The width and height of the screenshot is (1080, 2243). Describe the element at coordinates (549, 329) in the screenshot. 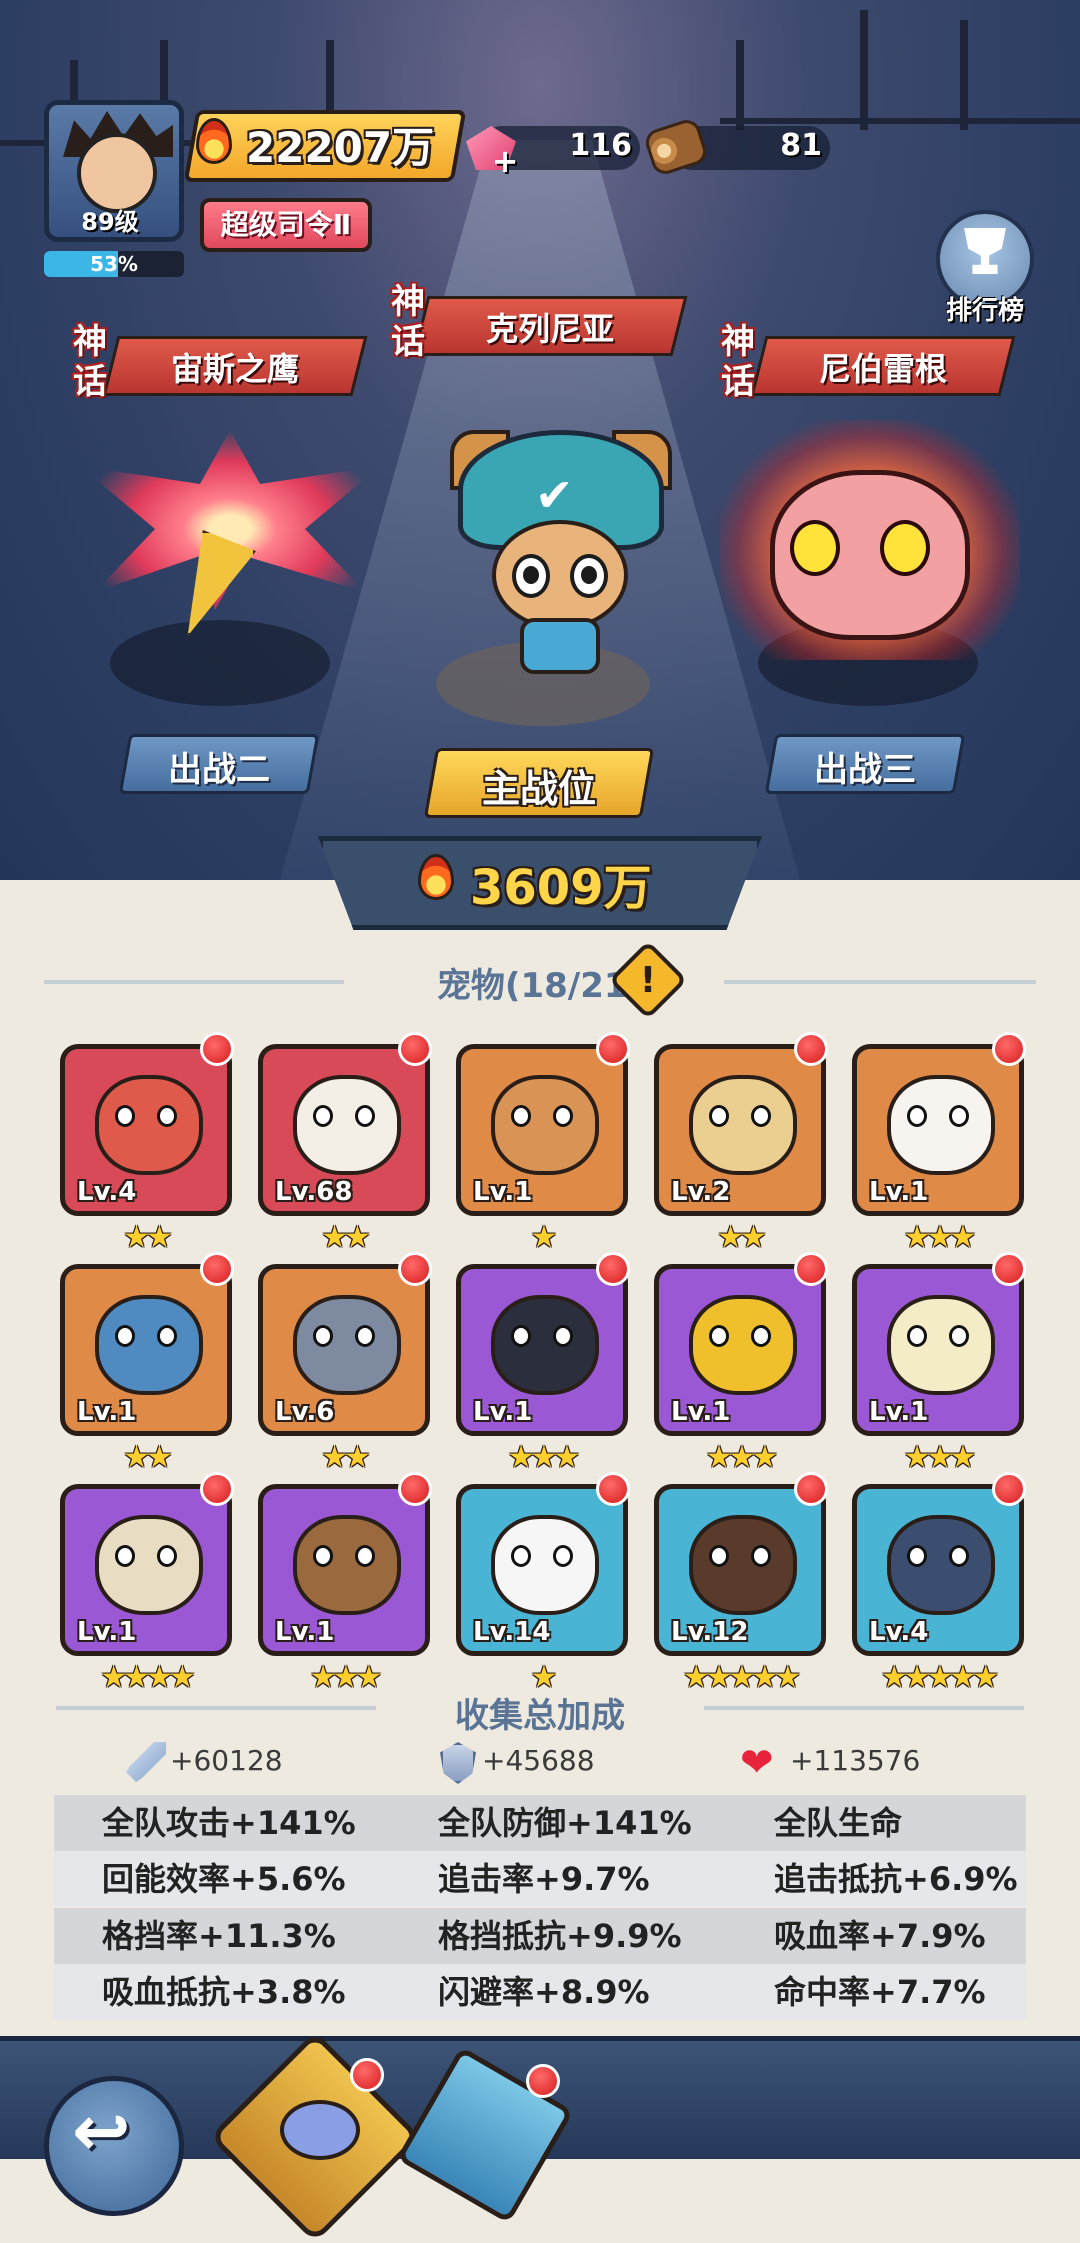

I see `pet-name-center: 克列尼亚` at that location.